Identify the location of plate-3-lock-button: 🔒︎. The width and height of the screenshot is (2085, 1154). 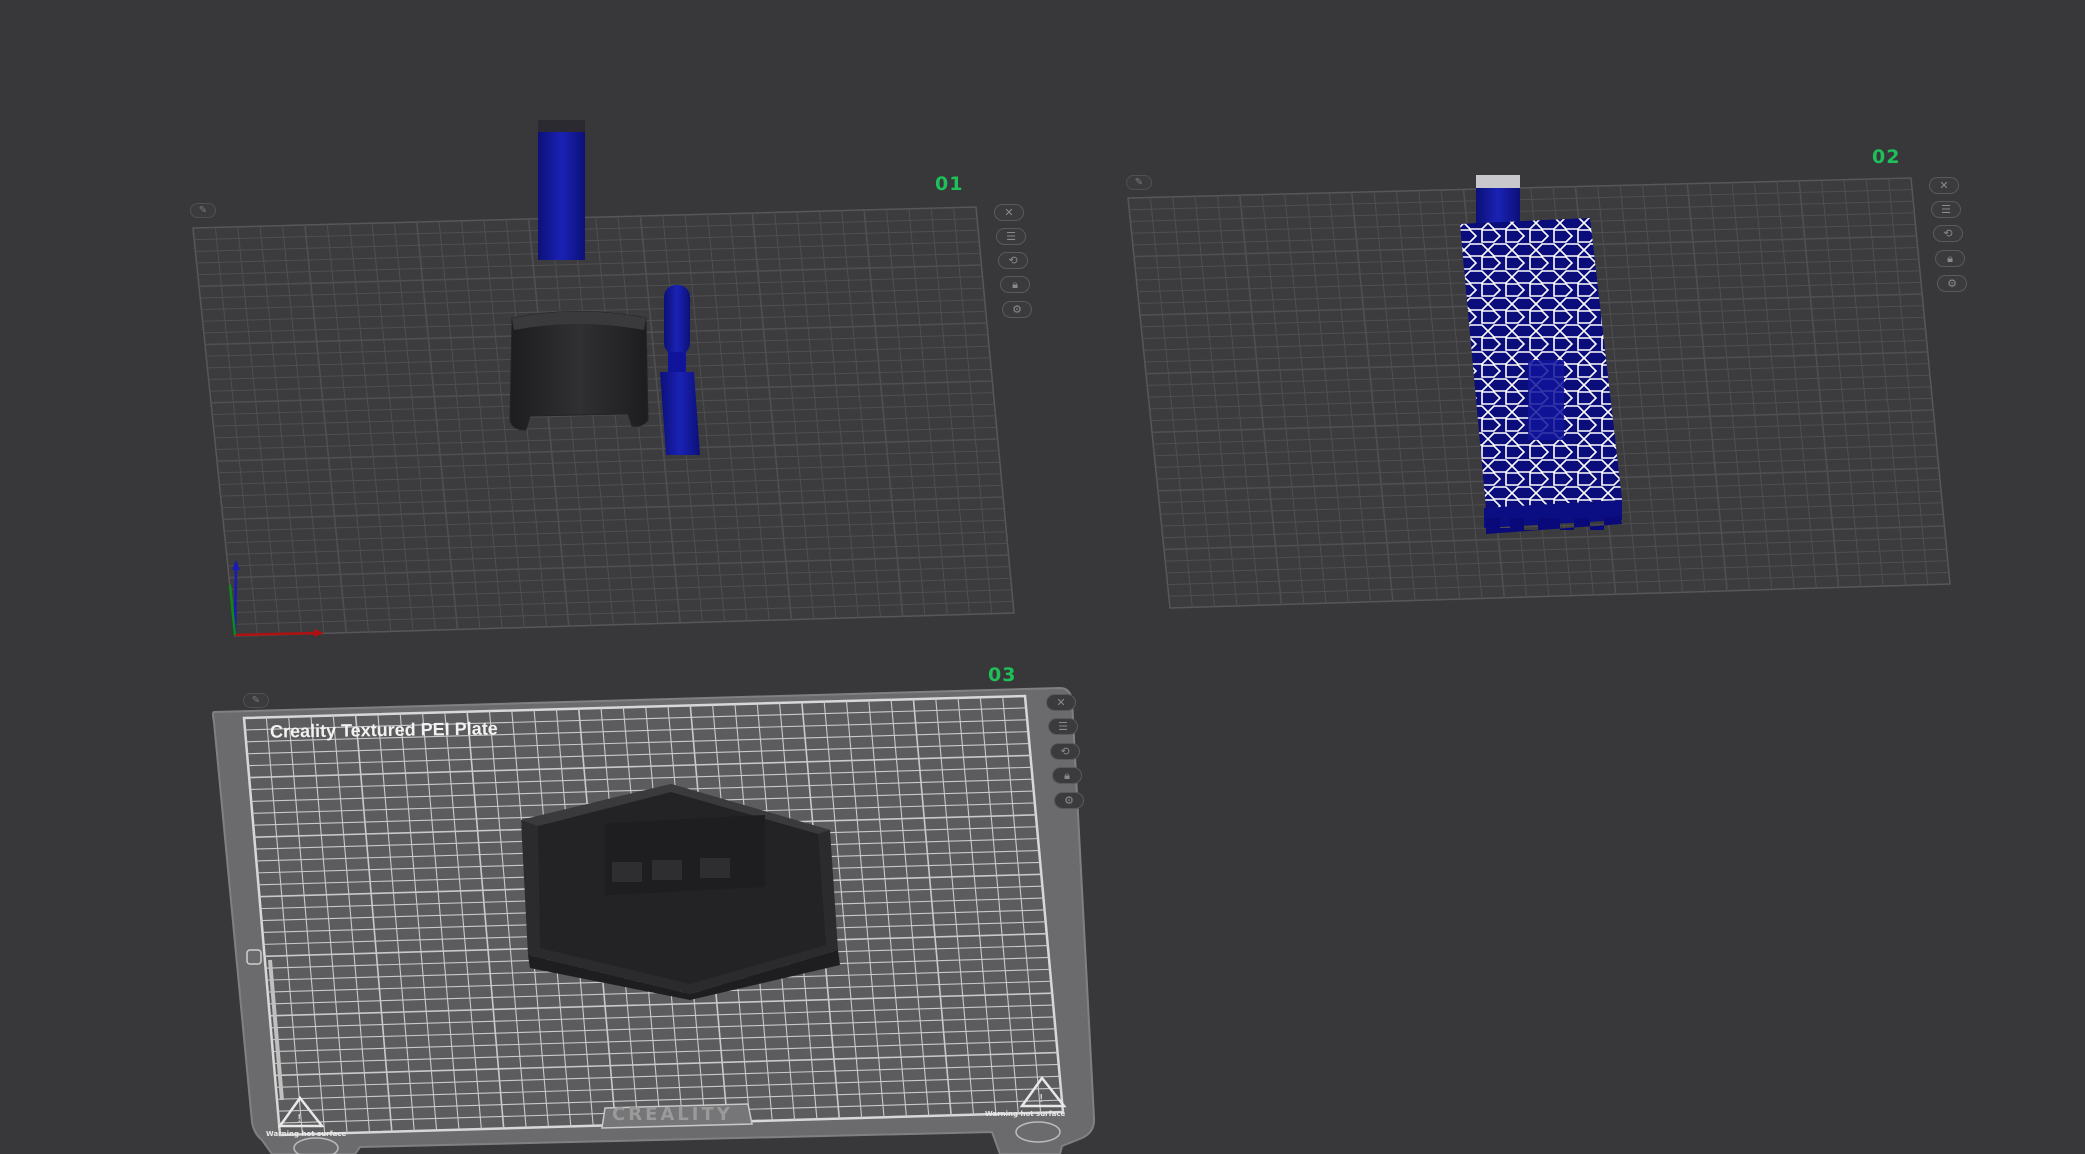
(1067, 775).